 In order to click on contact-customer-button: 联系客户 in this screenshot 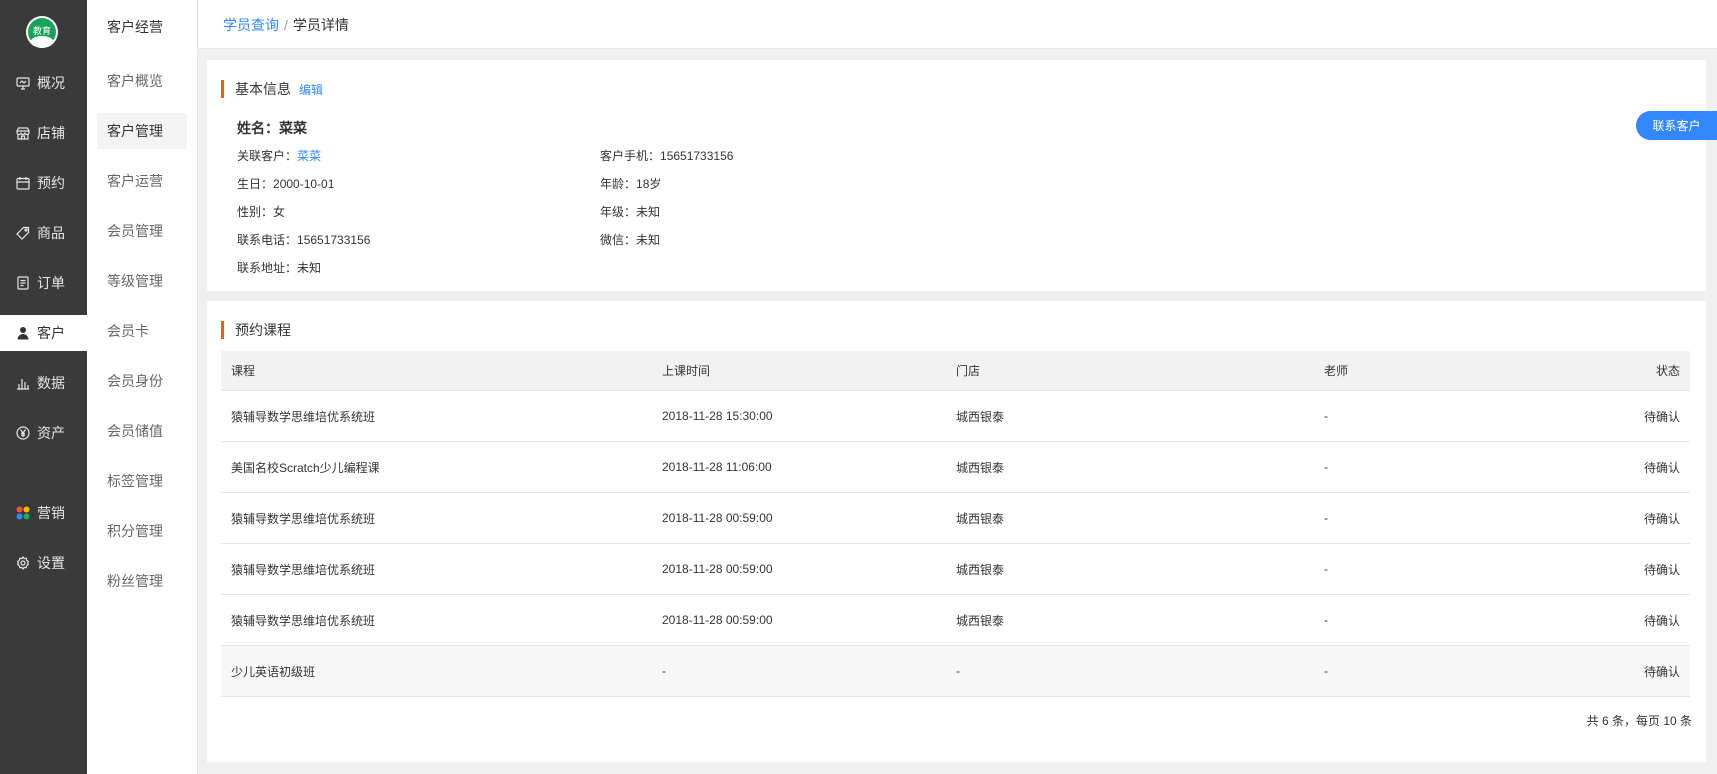, I will do `click(1676, 125)`.